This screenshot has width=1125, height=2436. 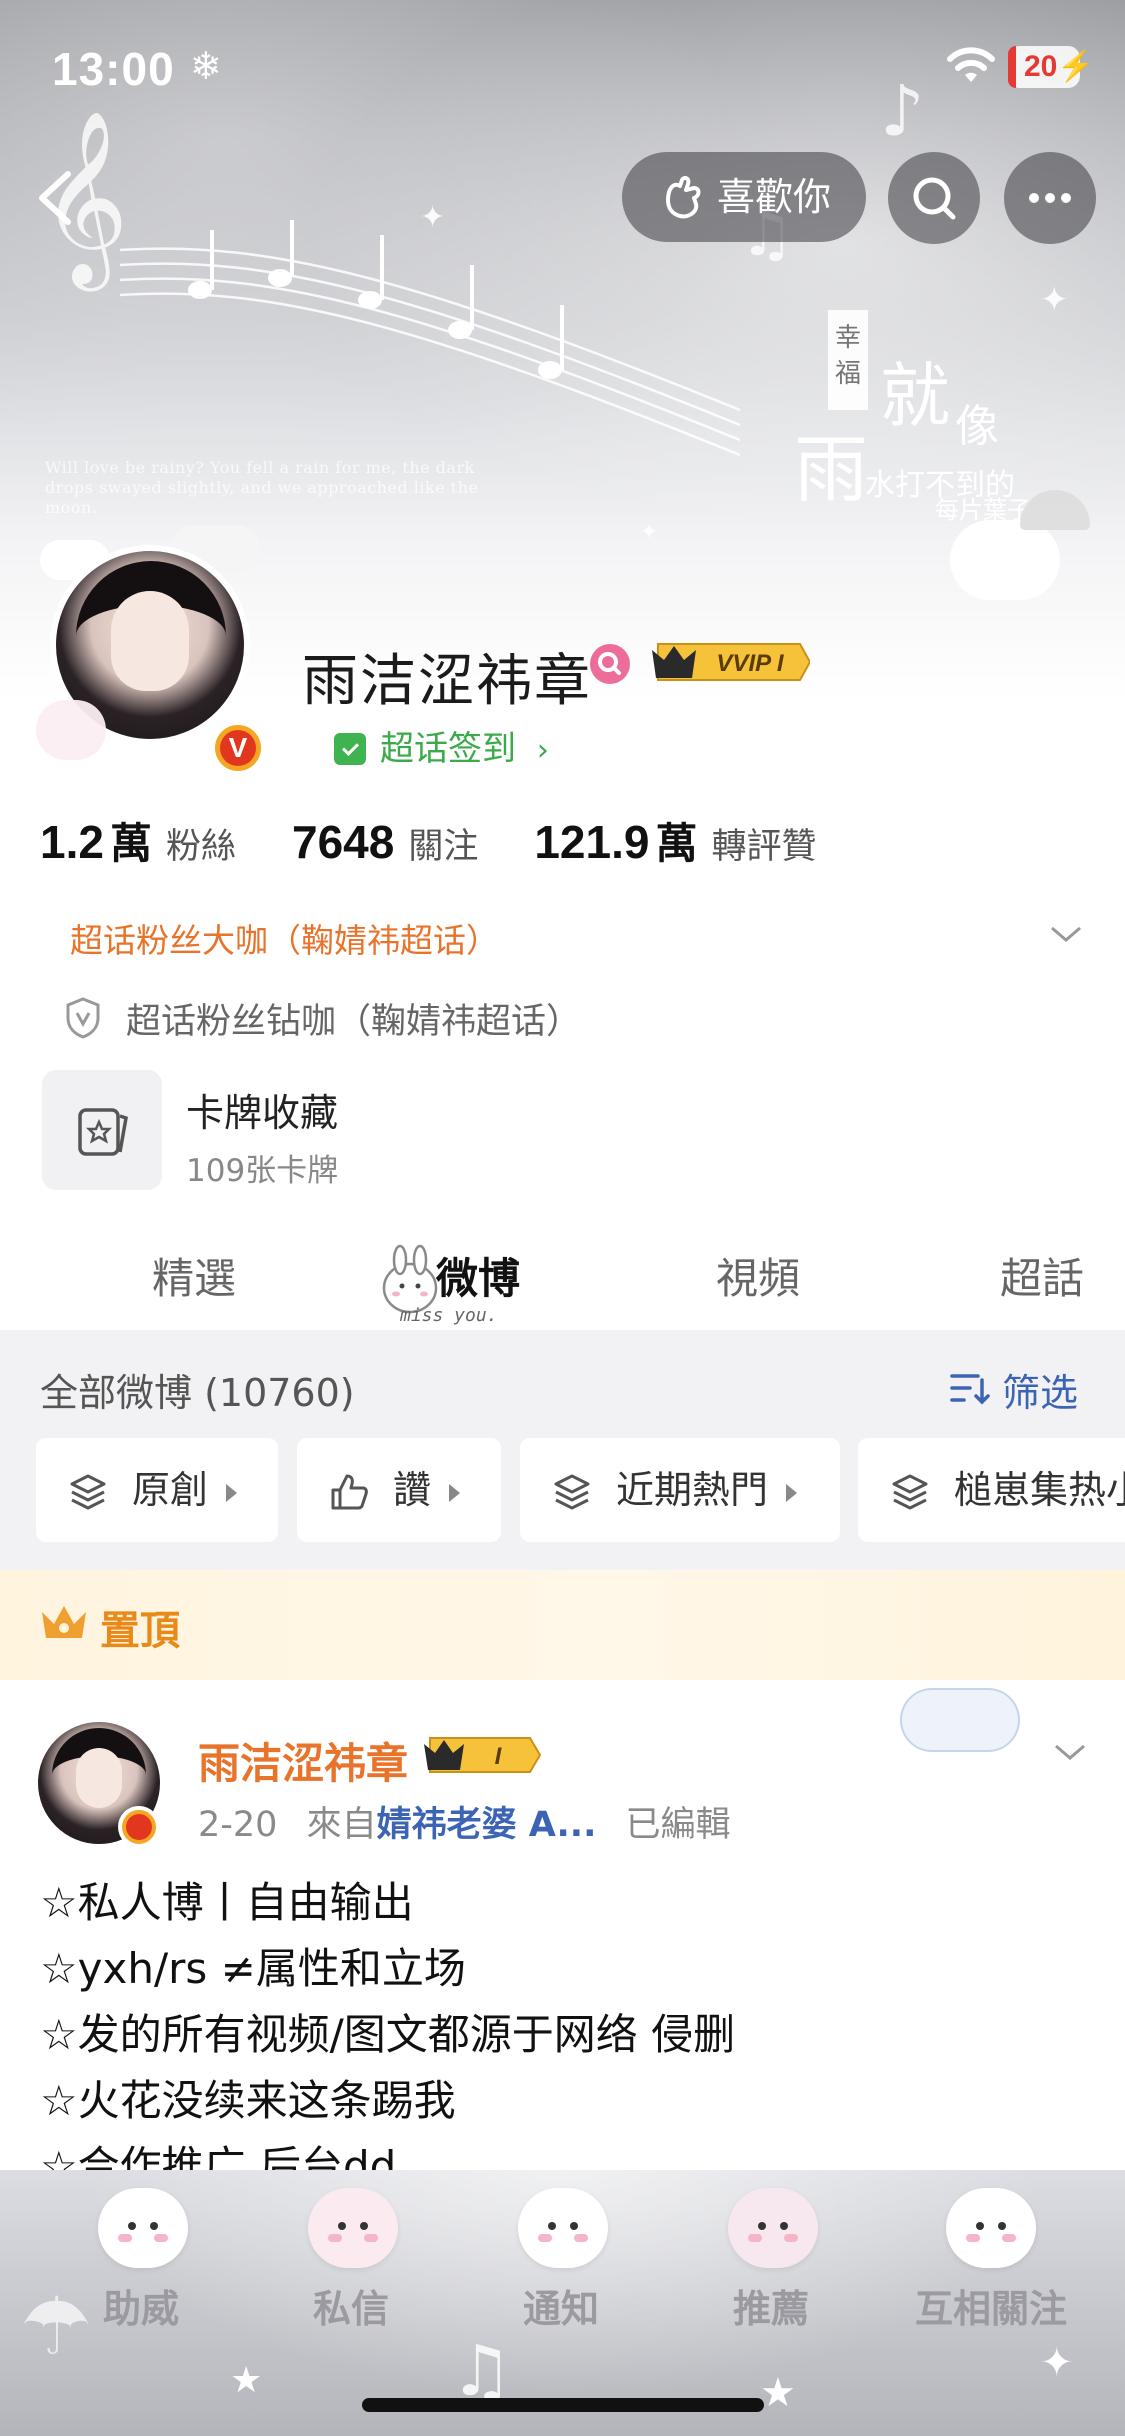 I want to click on stat-following: 7648 關注, so click(x=385, y=842).